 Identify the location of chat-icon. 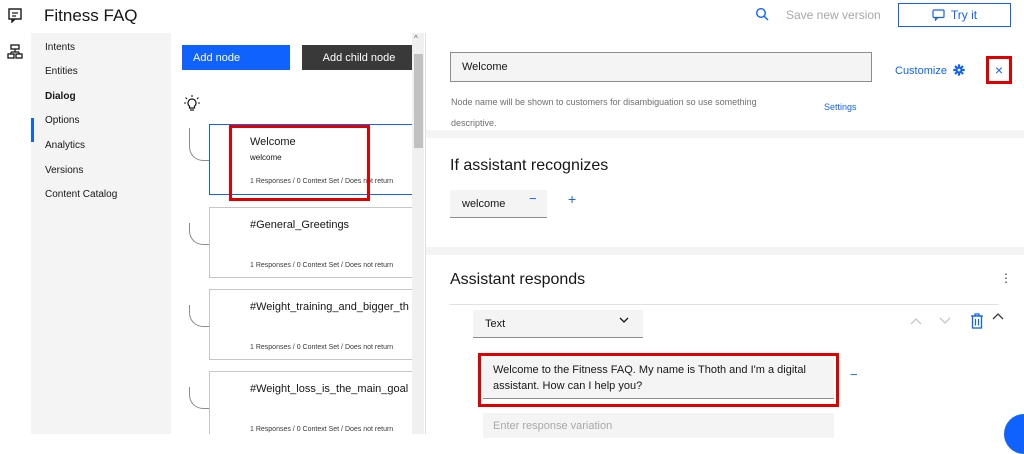
(15, 15).